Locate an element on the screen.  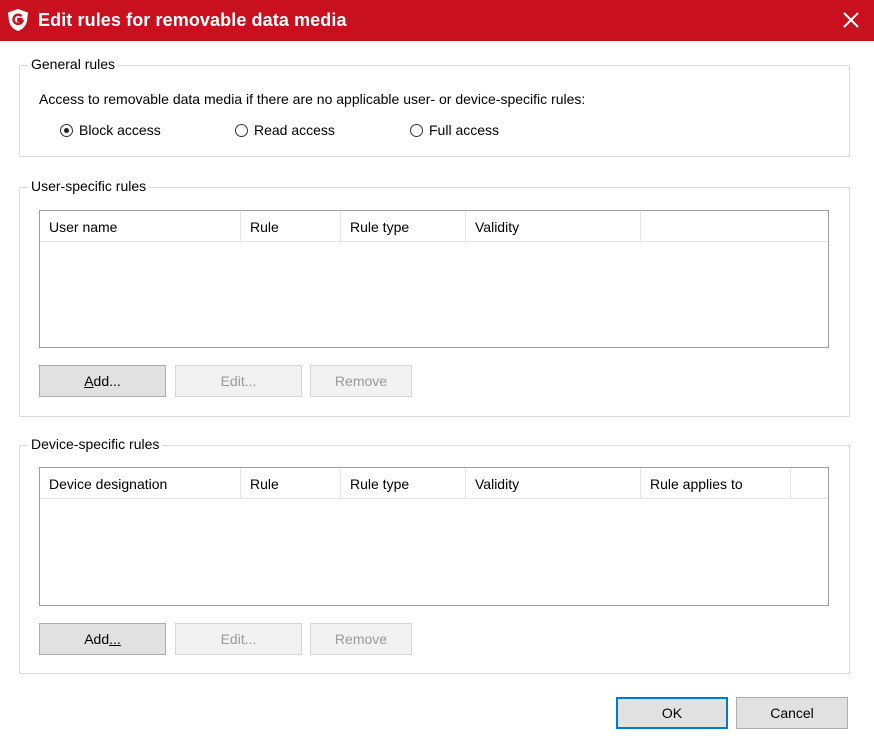
device-remove-button: Remove is located at coordinates (361, 639).